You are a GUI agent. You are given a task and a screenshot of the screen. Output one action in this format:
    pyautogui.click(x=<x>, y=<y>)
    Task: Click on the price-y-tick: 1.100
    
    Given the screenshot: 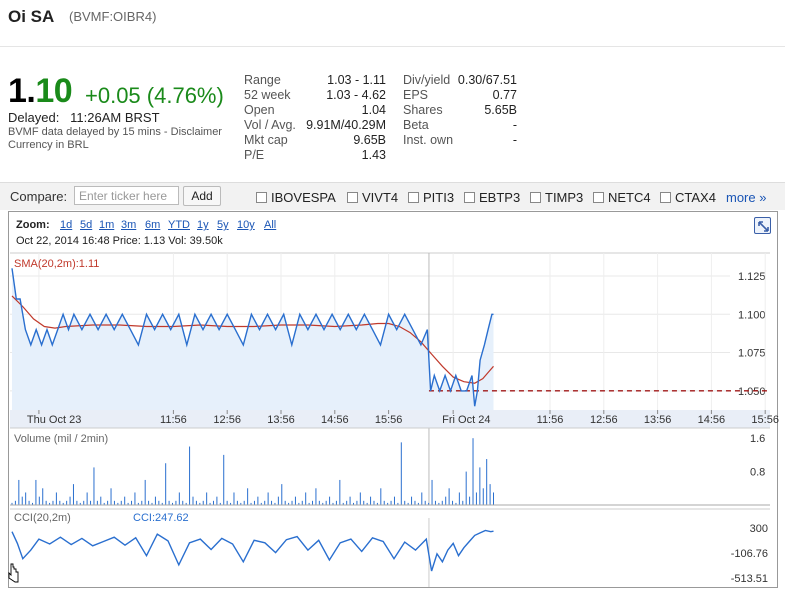 What is the action you would take?
    pyautogui.click(x=752, y=315)
    